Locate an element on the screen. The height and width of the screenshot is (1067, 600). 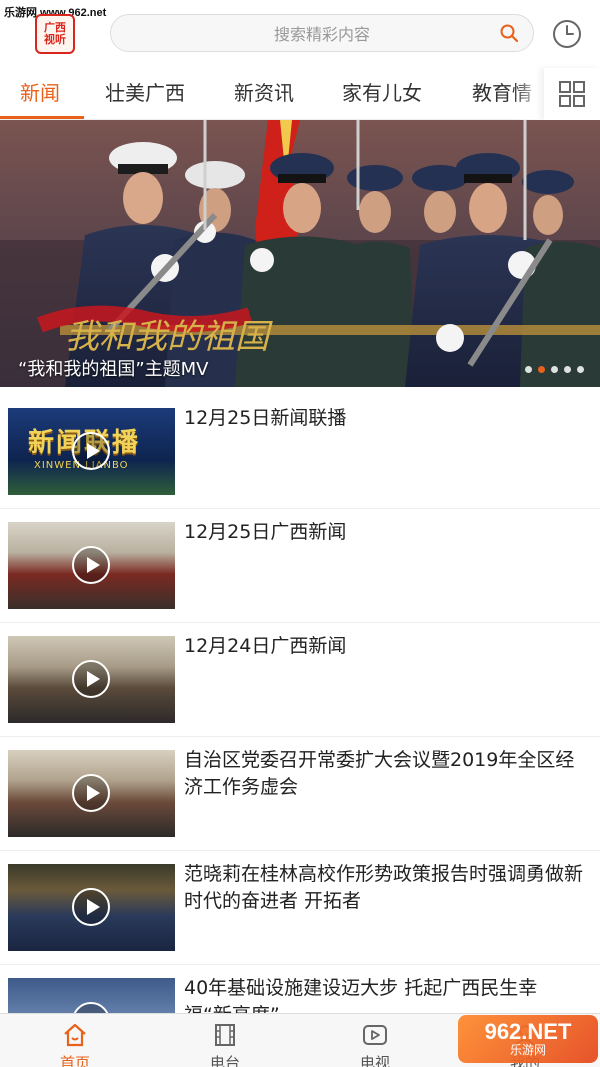
carousel-dot-active is located at coordinates (541, 369).